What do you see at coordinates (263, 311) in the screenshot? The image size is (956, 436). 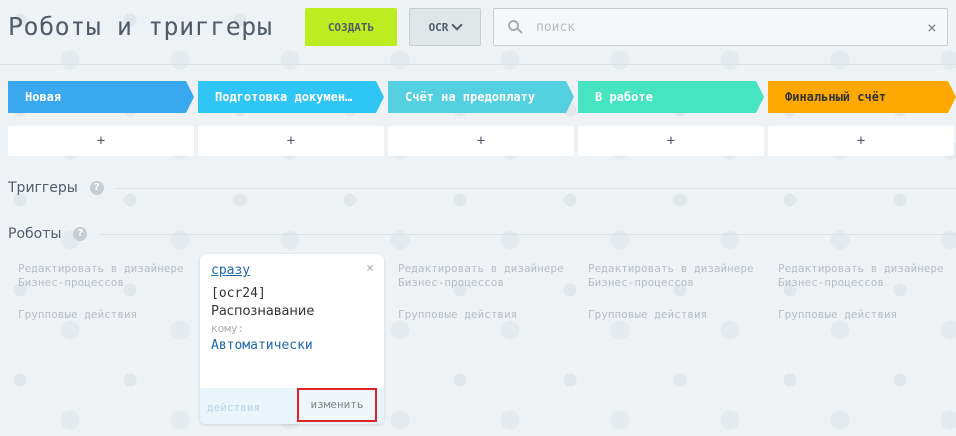 I see `robot-name: Распознавание` at bounding box center [263, 311].